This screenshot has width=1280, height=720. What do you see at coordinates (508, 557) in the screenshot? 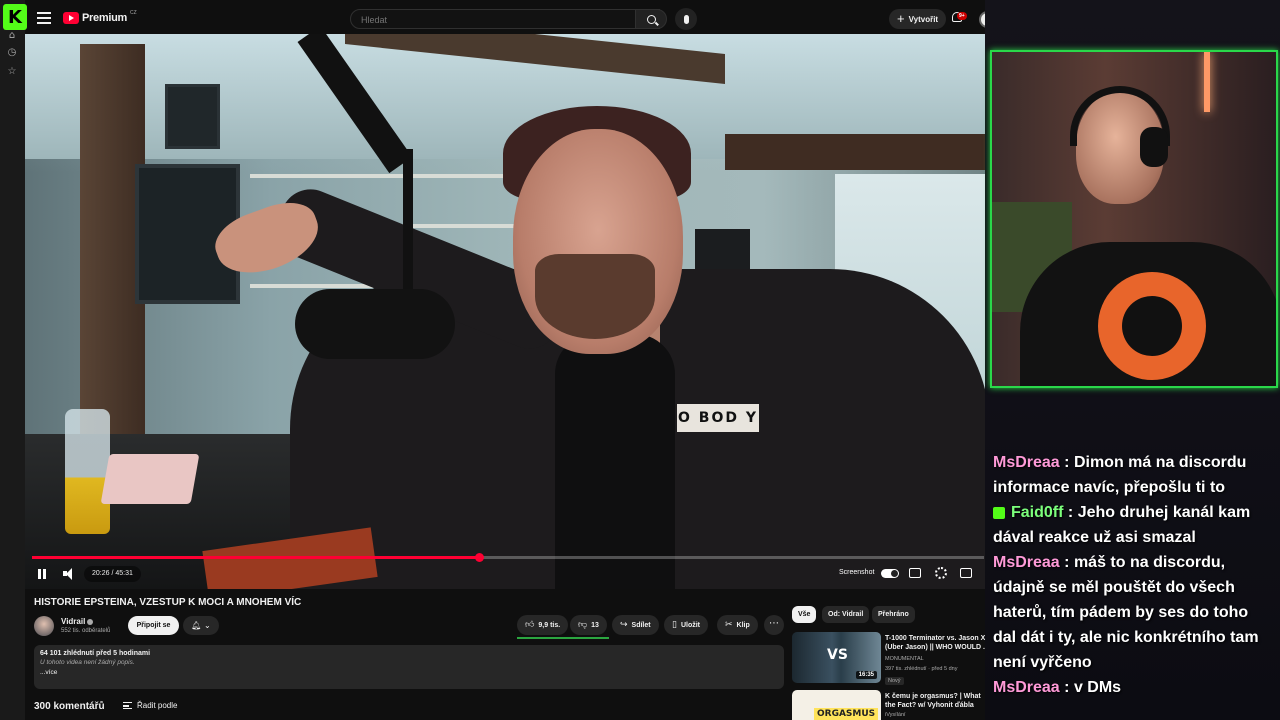
I see `progress-bar` at bounding box center [508, 557].